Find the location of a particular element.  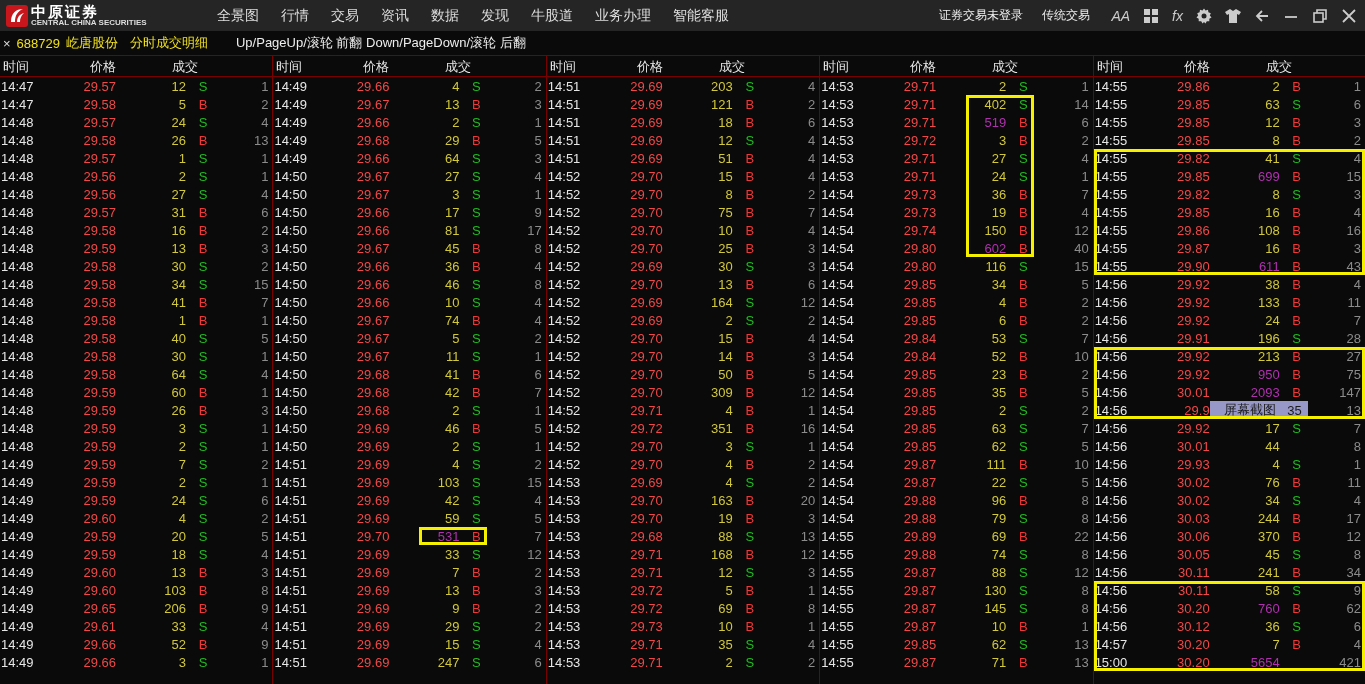

price-cell-text: 29.87 is located at coordinates (919, 572).